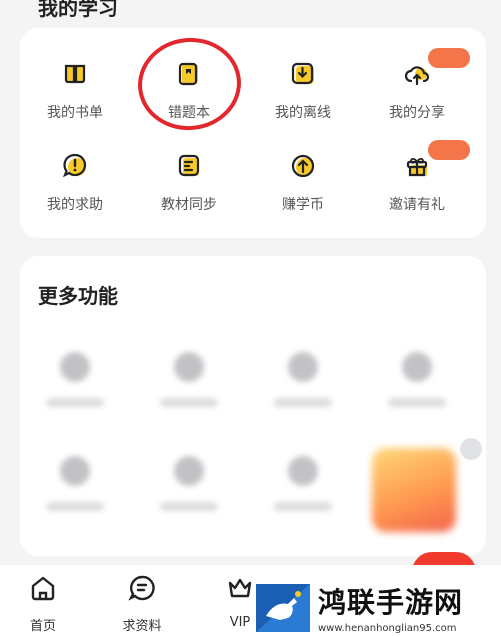 The height and width of the screenshot is (637, 501). I want to click on more-functions-title: 更多功能, so click(78, 296).